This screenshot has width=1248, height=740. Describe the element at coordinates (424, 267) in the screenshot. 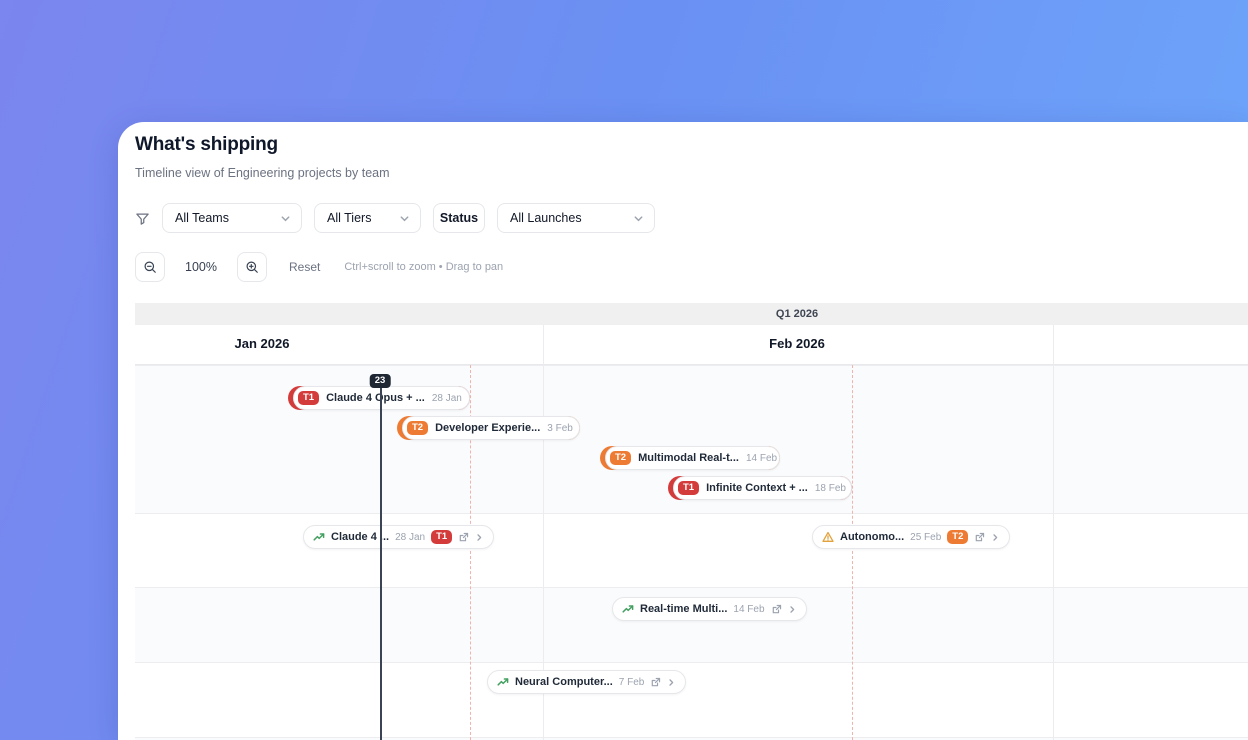

I see `pan-zoom-hint: Ctrl+scroll to zoom • Drag to pan` at that location.